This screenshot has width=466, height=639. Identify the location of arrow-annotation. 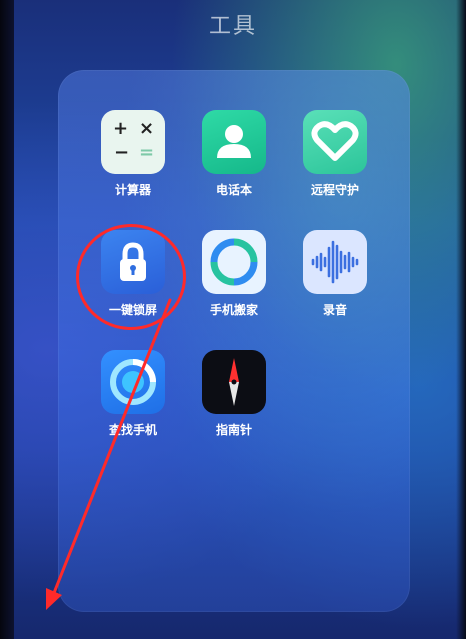
(109, 454).